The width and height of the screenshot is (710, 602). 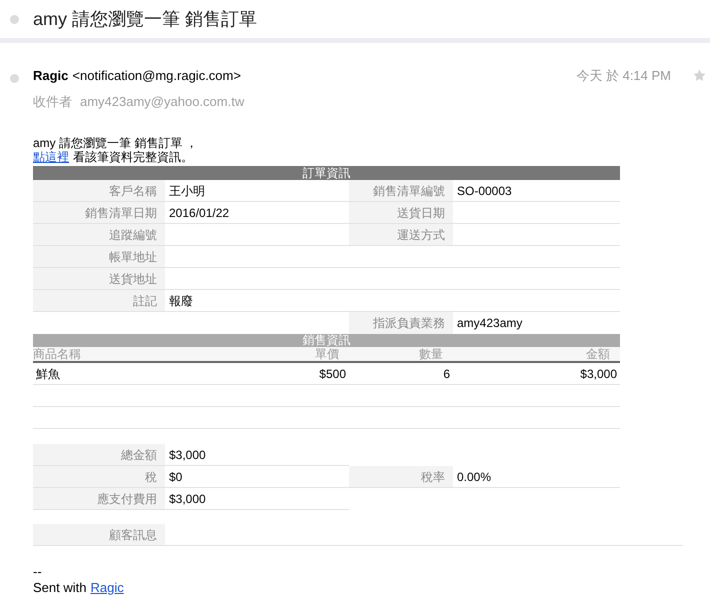 What do you see at coordinates (401, 213) in the screenshot?
I see `field-label: 送貨日期` at bounding box center [401, 213].